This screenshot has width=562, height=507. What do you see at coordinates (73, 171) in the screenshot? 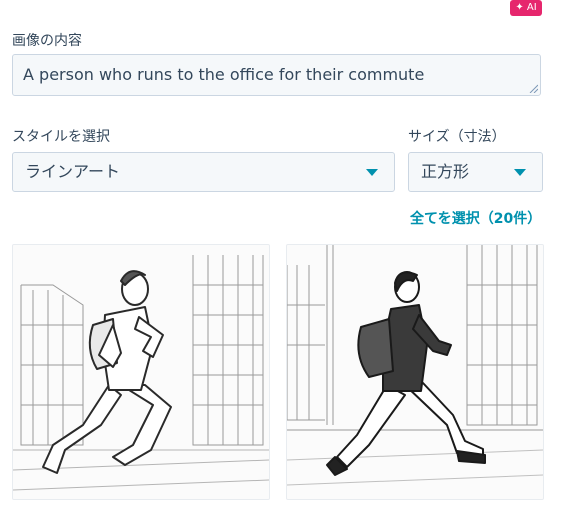
I see `style-select-value: ラインアート` at bounding box center [73, 171].